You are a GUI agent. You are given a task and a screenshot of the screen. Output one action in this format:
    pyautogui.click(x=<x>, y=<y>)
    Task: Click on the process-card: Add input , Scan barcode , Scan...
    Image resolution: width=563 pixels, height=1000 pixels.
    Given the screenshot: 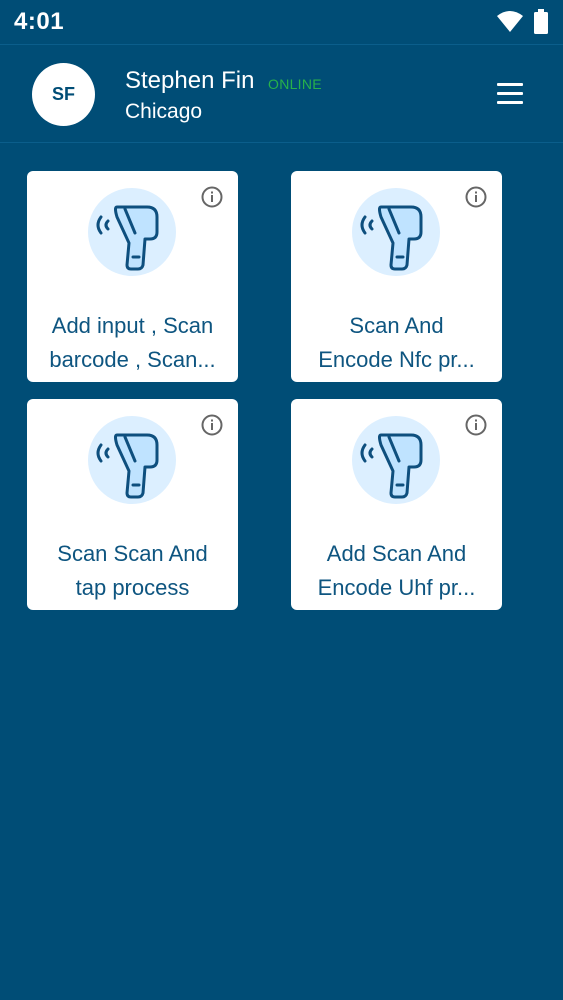 What is the action you would take?
    pyautogui.click(x=132, y=276)
    